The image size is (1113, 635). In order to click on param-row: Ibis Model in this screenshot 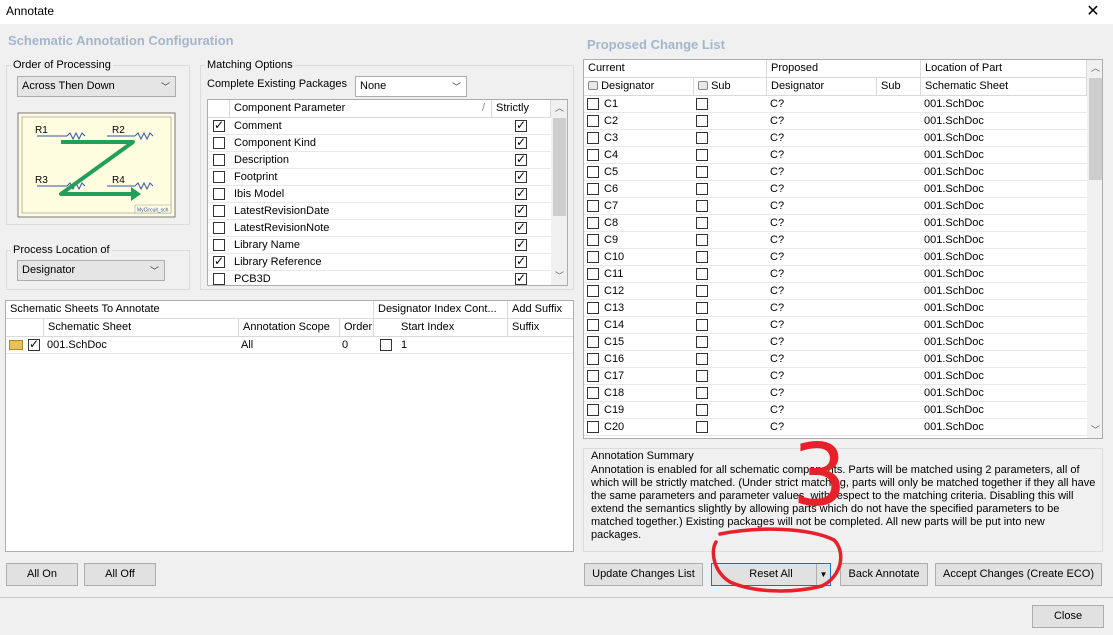, I will do `click(379, 194)`.